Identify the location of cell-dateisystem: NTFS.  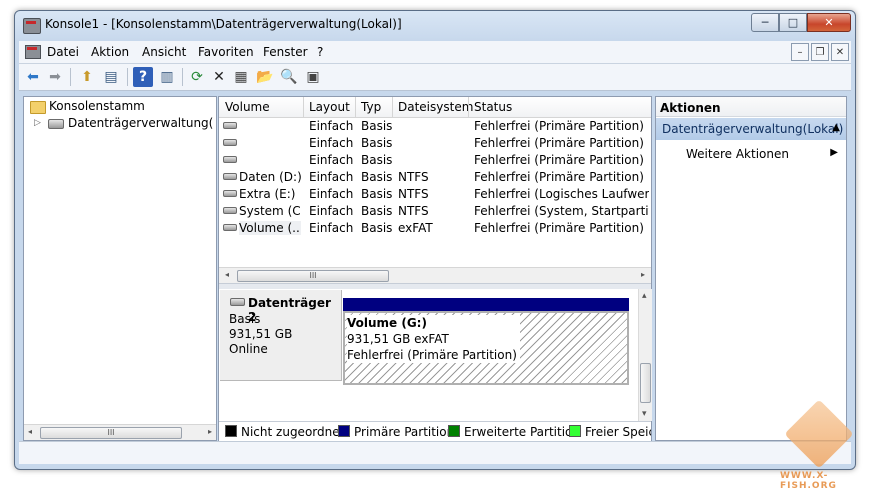
(413, 194).